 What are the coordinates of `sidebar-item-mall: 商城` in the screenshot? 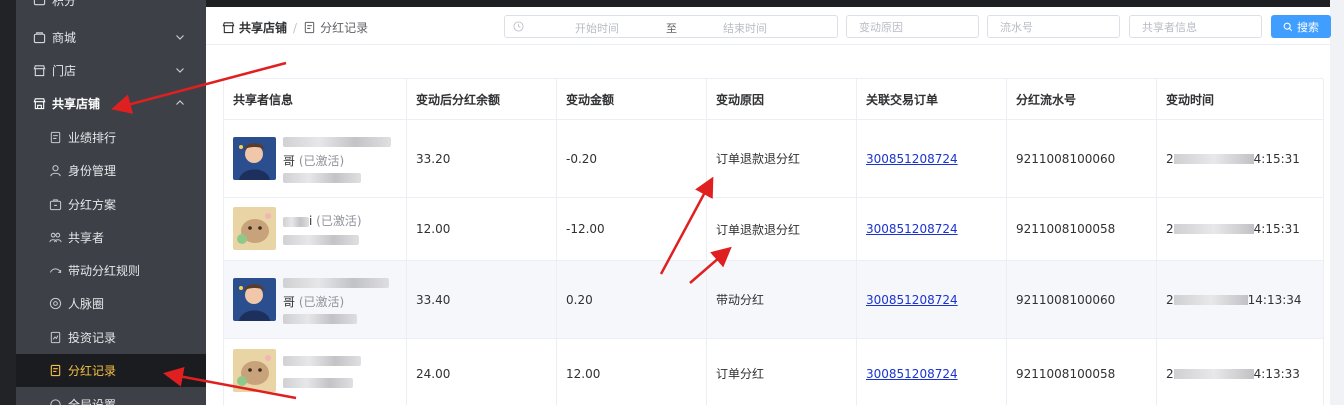 It's located at (111, 37).